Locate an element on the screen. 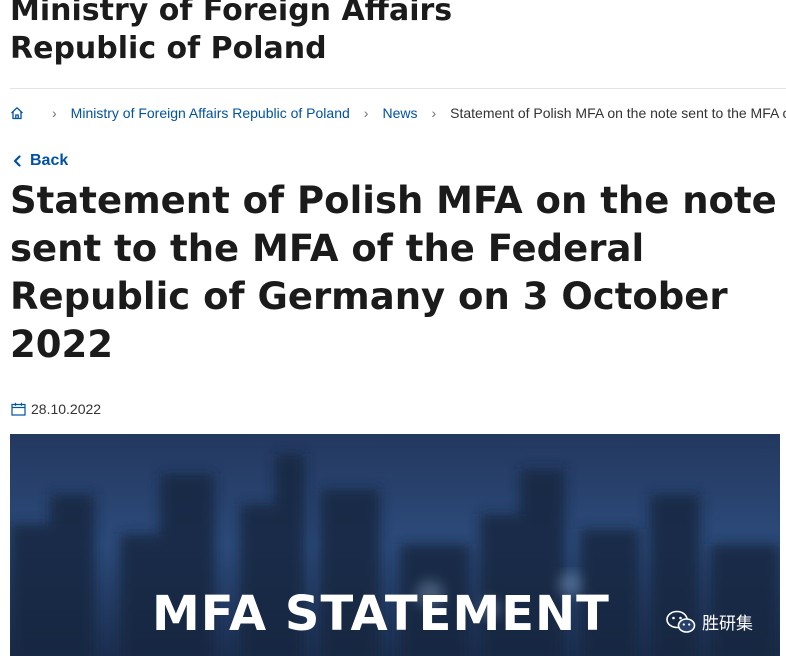 The image size is (786, 656). back-link: Back is located at coordinates (40, 161).